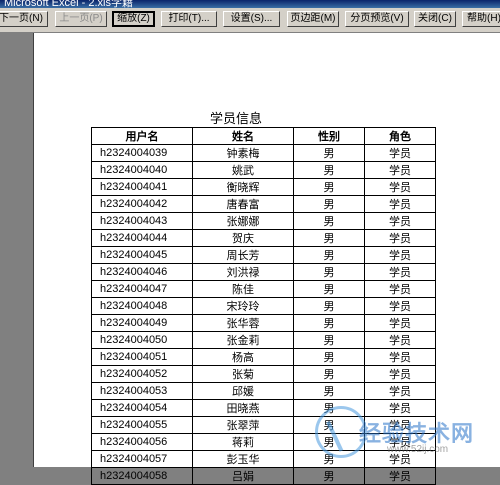 The height and width of the screenshot is (485, 500). Describe the element at coordinates (24, 19) in the screenshot. I see `next-page-button: 下一页(N)` at that location.